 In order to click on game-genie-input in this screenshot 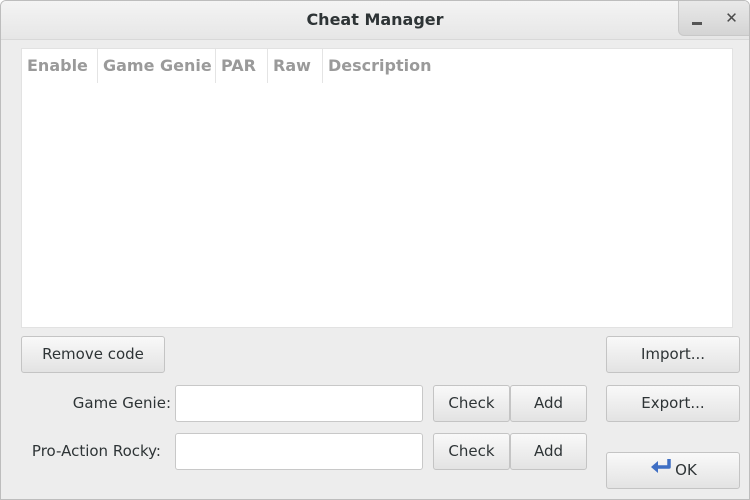, I will do `click(299, 403)`.